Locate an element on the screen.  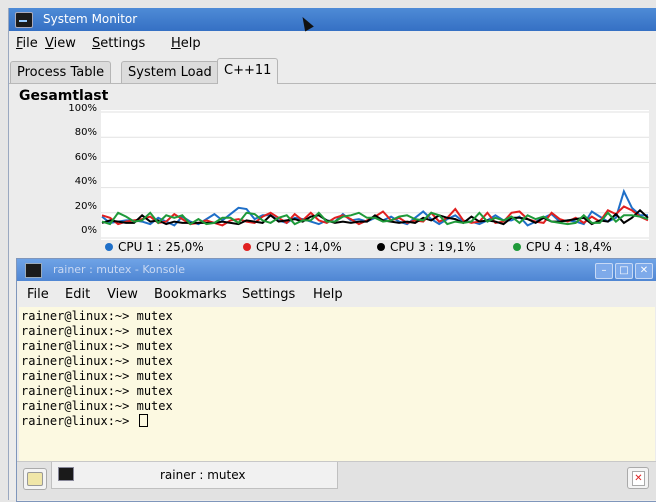
close-button: ✕ is located at coordinates (644, 271).